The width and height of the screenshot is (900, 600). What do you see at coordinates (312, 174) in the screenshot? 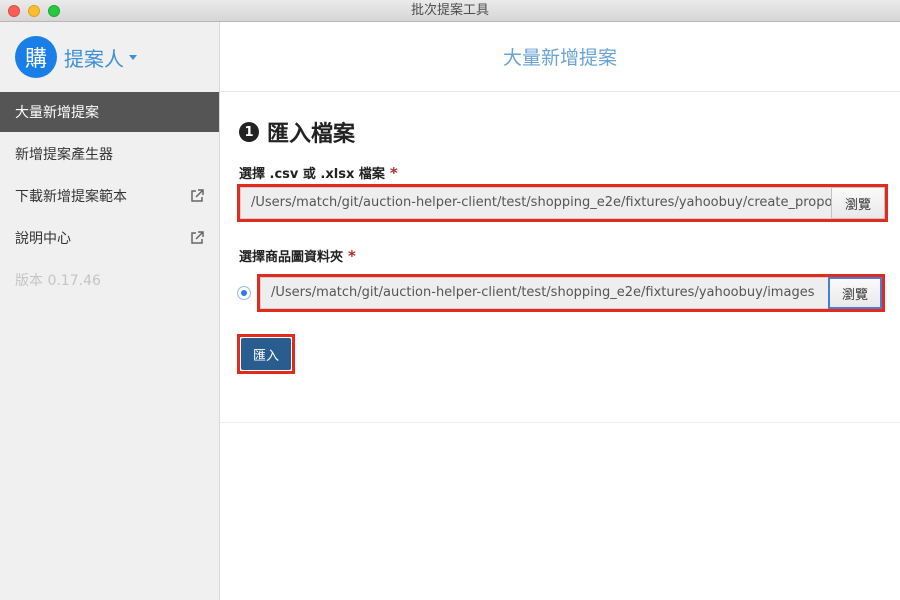
I see `file-field-label-text: 選擇 .csv 或 .xlsx 檔案` at bounding box center [312, 174].